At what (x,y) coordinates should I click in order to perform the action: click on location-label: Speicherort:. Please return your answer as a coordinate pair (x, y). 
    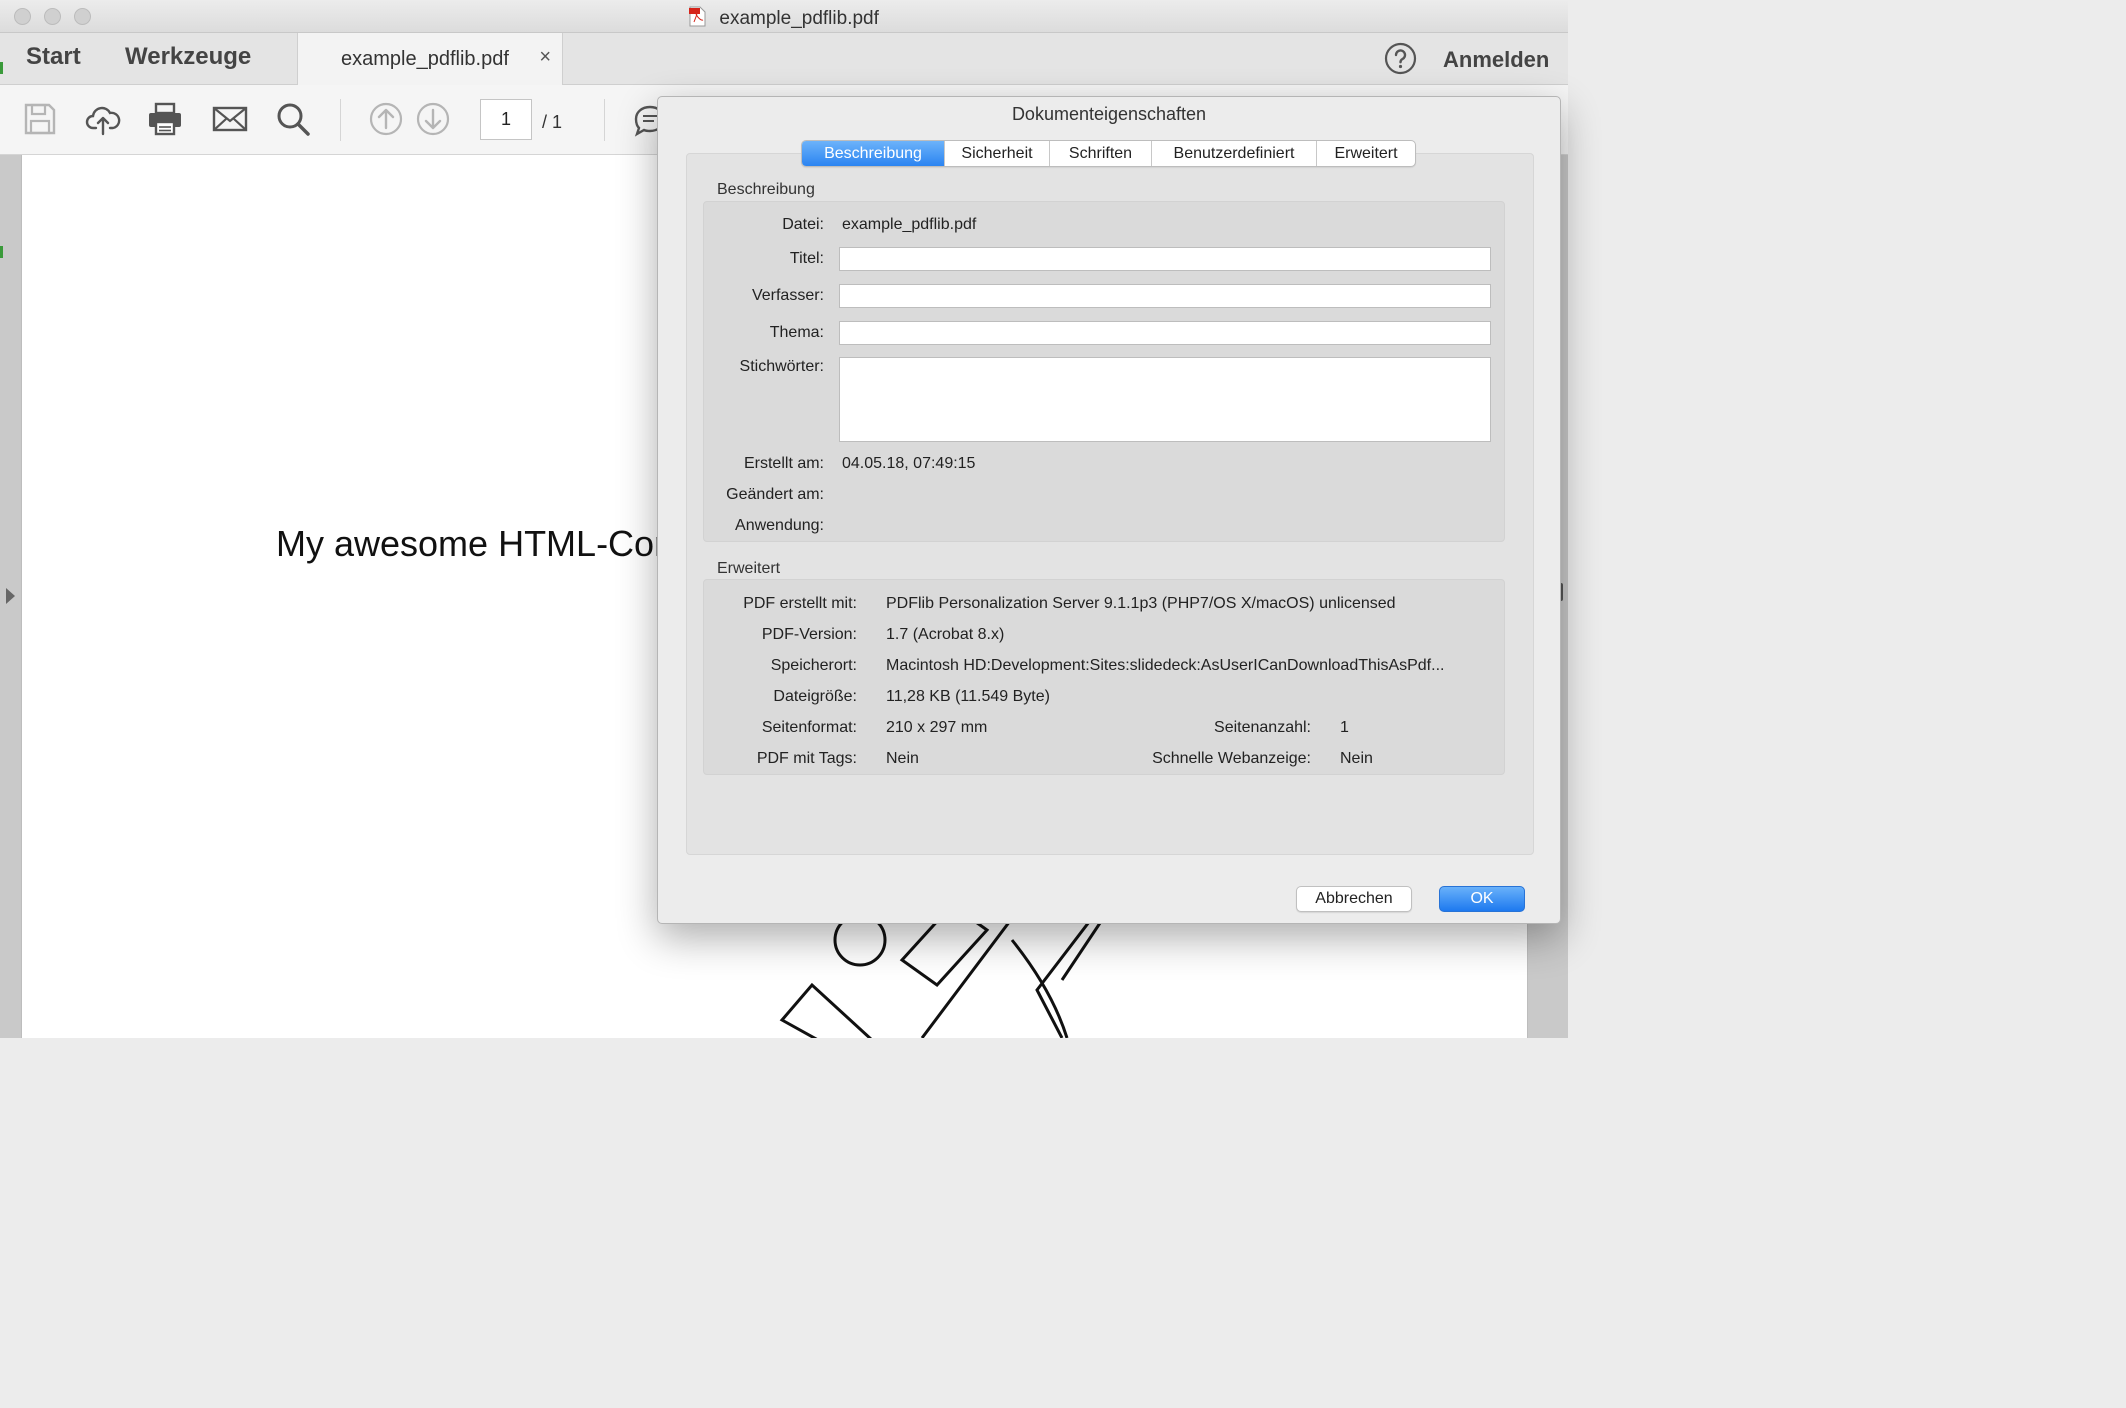
    Looking at the image, I should click on (813, 665).